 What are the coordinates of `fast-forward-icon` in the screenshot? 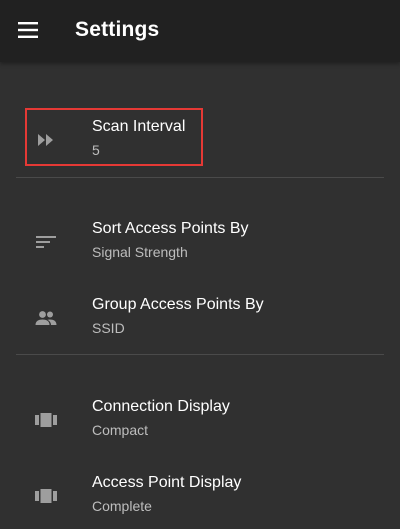 It's located at (45, 140).